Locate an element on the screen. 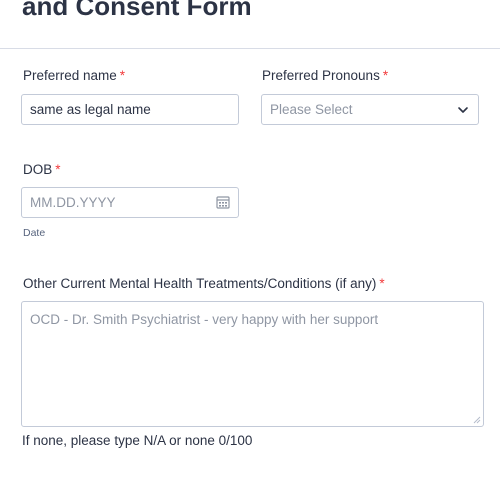 The width and height of the screenshot is (500, 484). dob-label: DOB * is located at coordinates (42, 170).